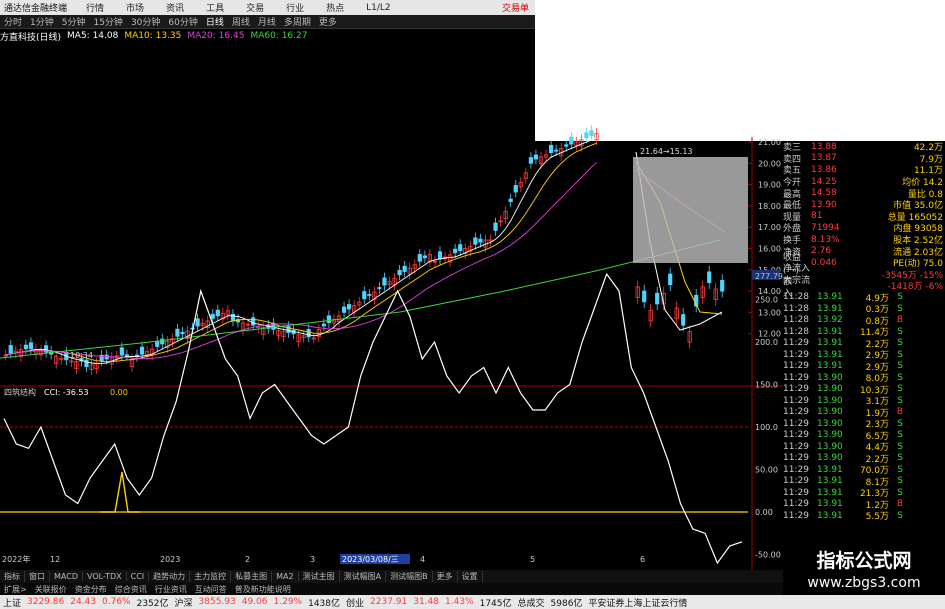 The image size is (945, 609). I want to click on tick-price: 13.92, so click(830, 320).